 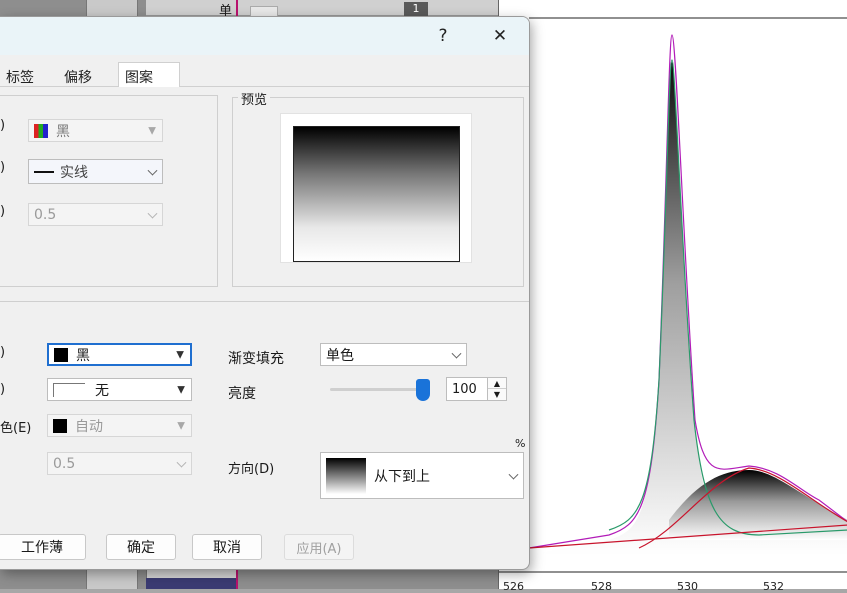 I want to click on direction-label: 方向(D), so click(x=251, y=469).